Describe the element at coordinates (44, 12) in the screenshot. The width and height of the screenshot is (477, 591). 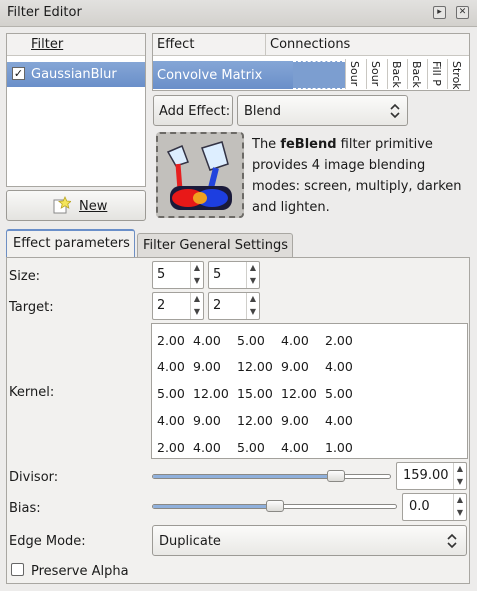
I see `window-title: Filter Editor` at that location.